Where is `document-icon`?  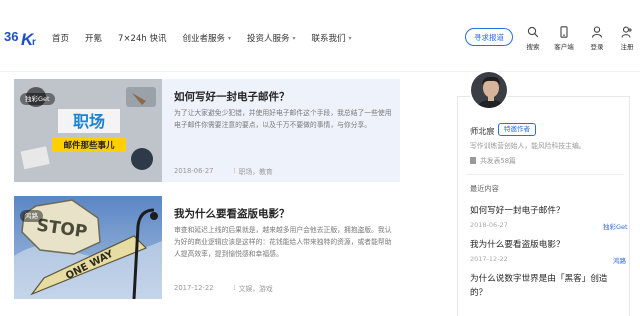
document-icon is located at coordinates (473, 160).